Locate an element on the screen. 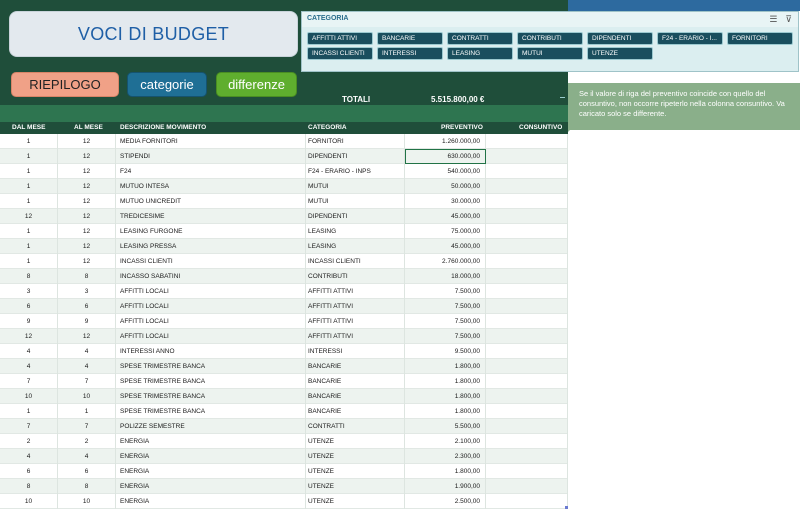  slicer-item: CONTRATTI is located at coordinates (480, 38).